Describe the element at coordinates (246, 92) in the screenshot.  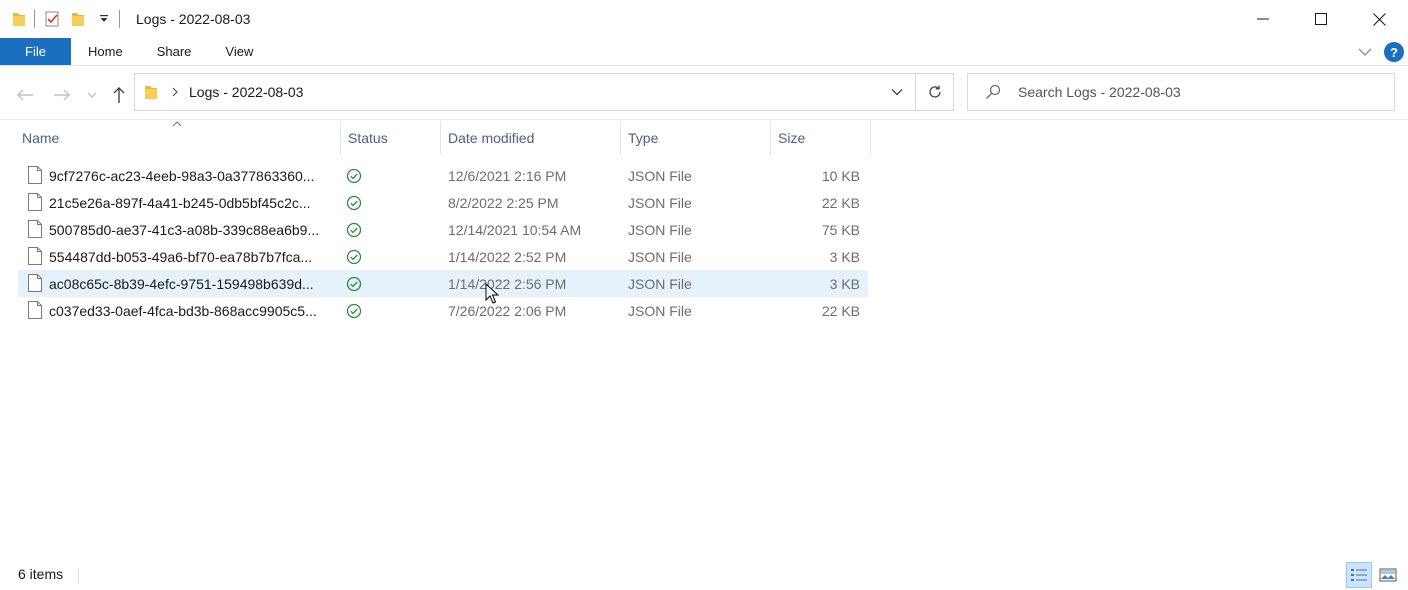
I see `breadcrumb-current: Logs - 2022-08-03` at that location.